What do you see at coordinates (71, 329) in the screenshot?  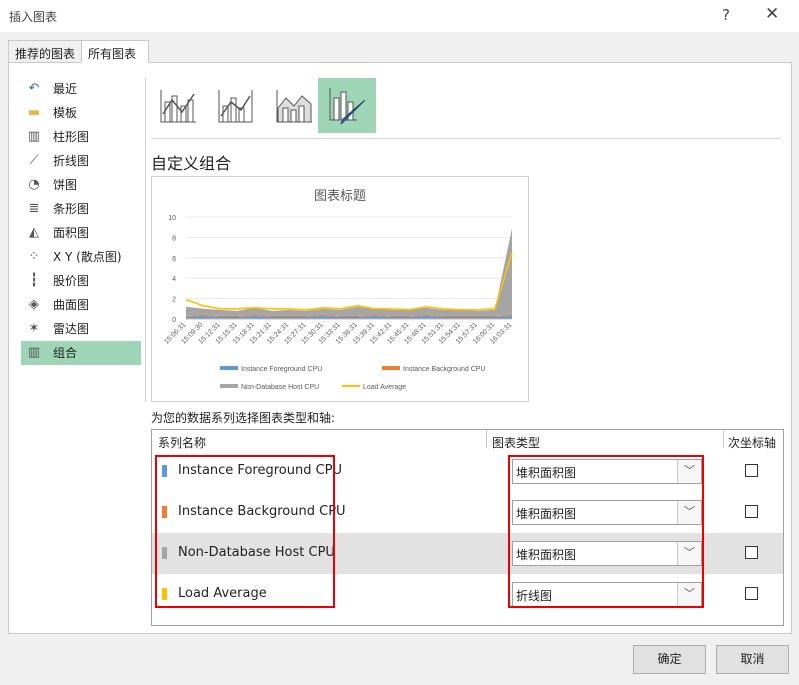 I see `sidebar-item-label: 雷达图` at bounding box center [71, 329].